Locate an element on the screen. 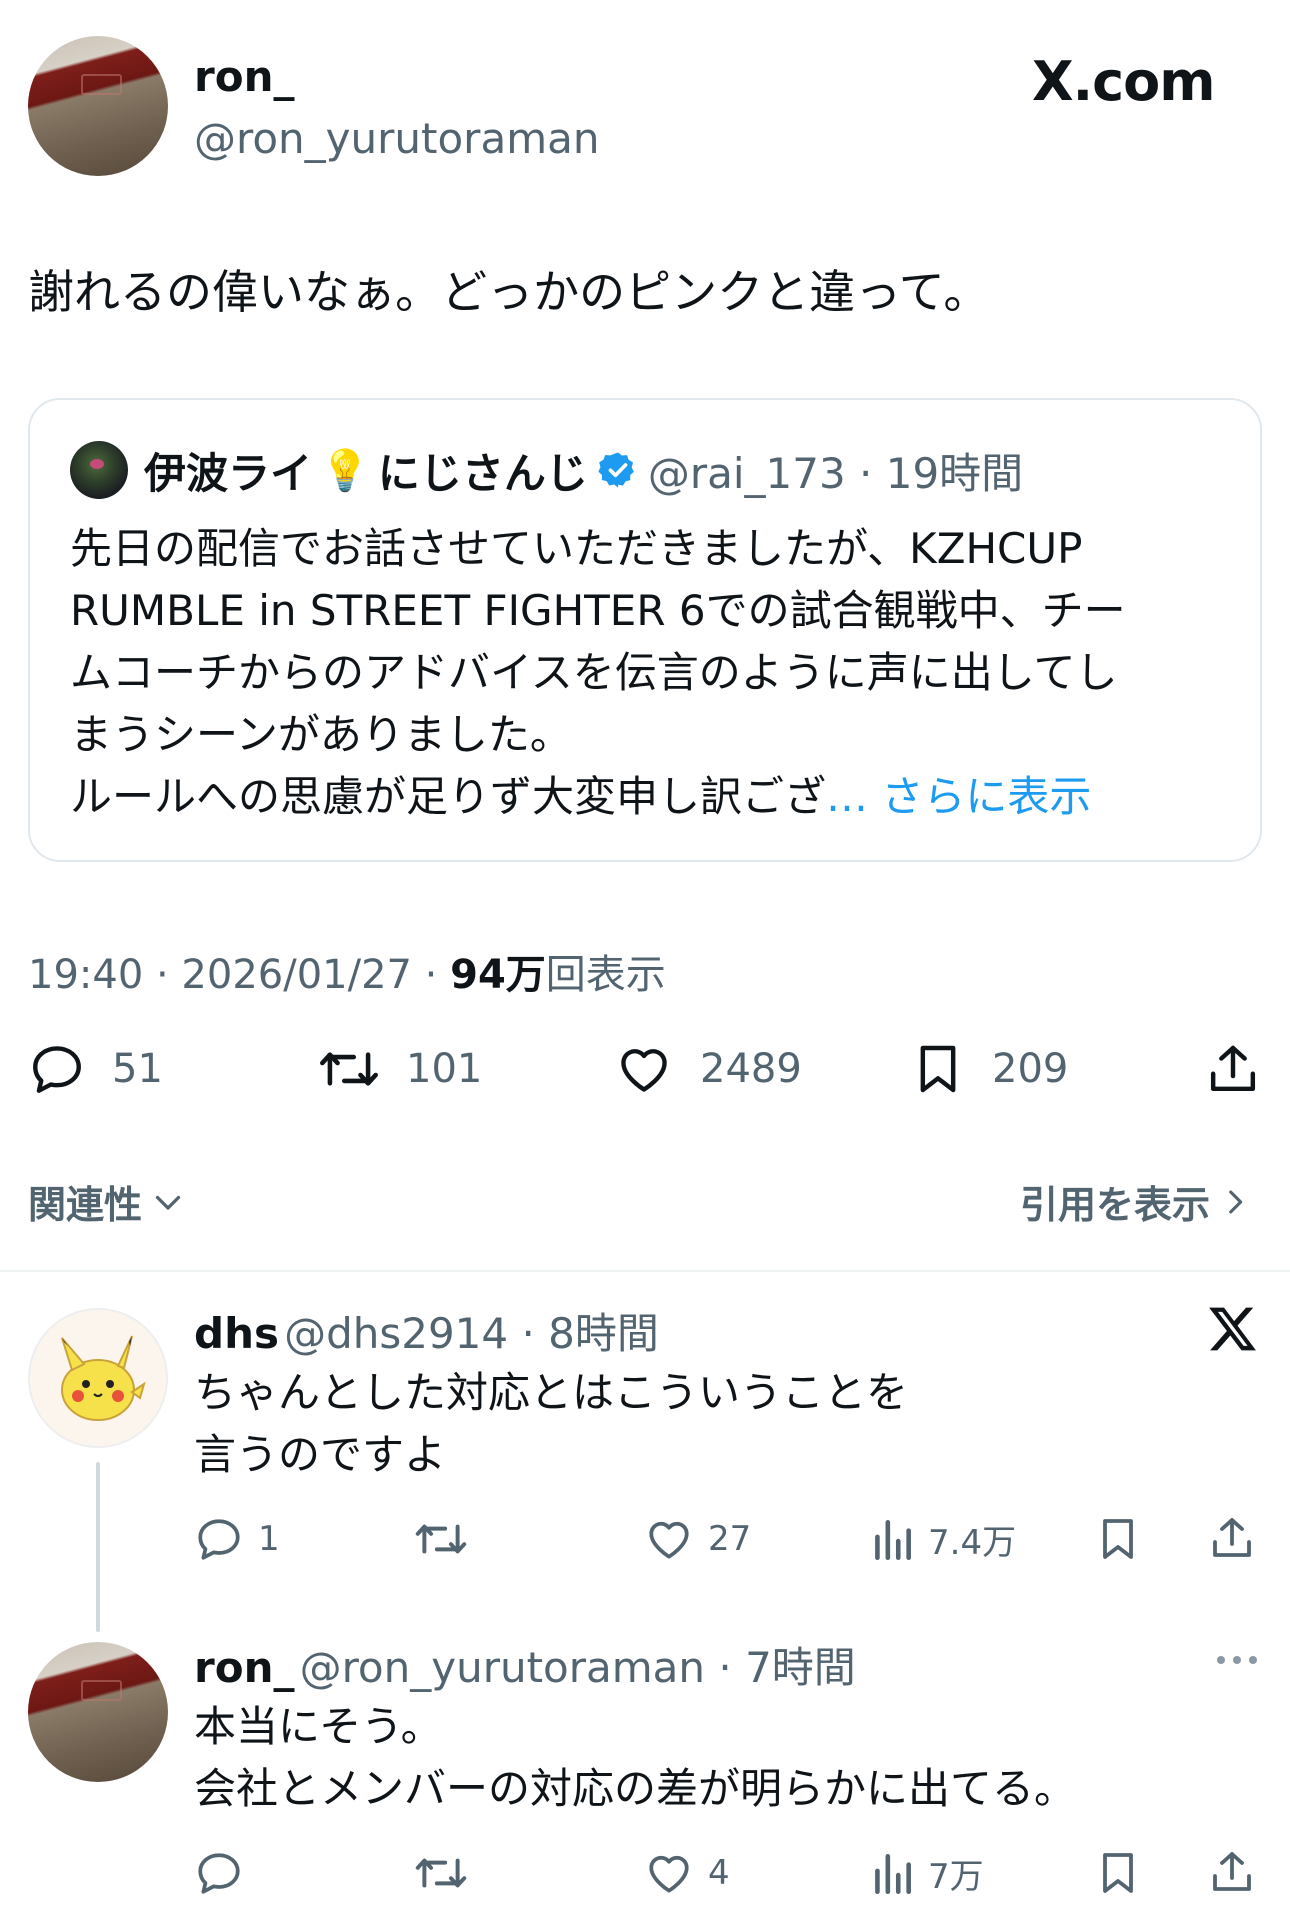 The image size is (1290, 1925). verified-badge-icon is located at coordinates (616, 470).